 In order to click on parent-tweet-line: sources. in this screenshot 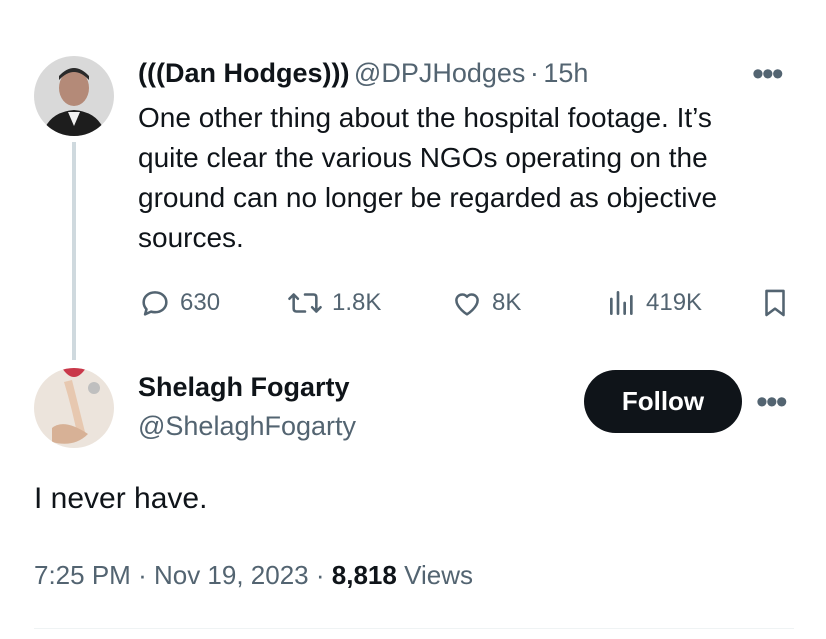, I will do `click(191, 237)`.